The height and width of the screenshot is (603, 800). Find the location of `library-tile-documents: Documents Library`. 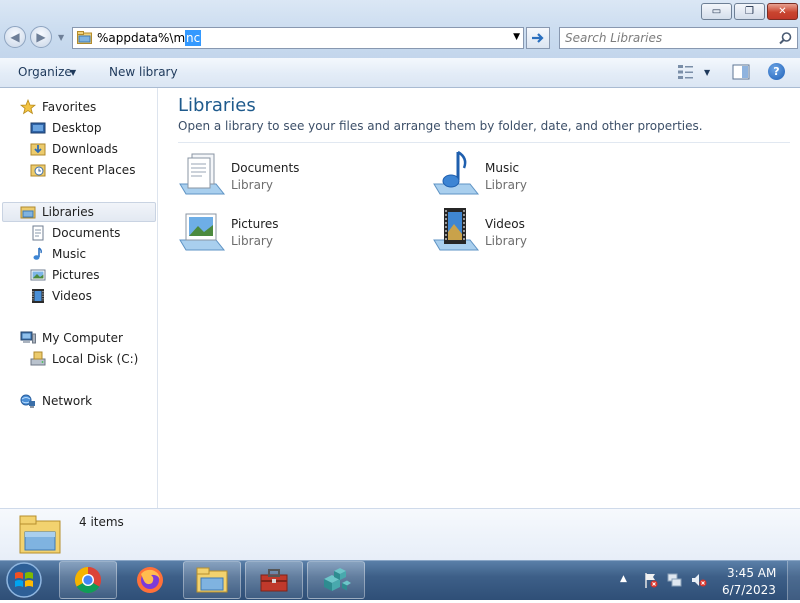

library-tile-documents: Documents Library is located at coordinates (293, 174).